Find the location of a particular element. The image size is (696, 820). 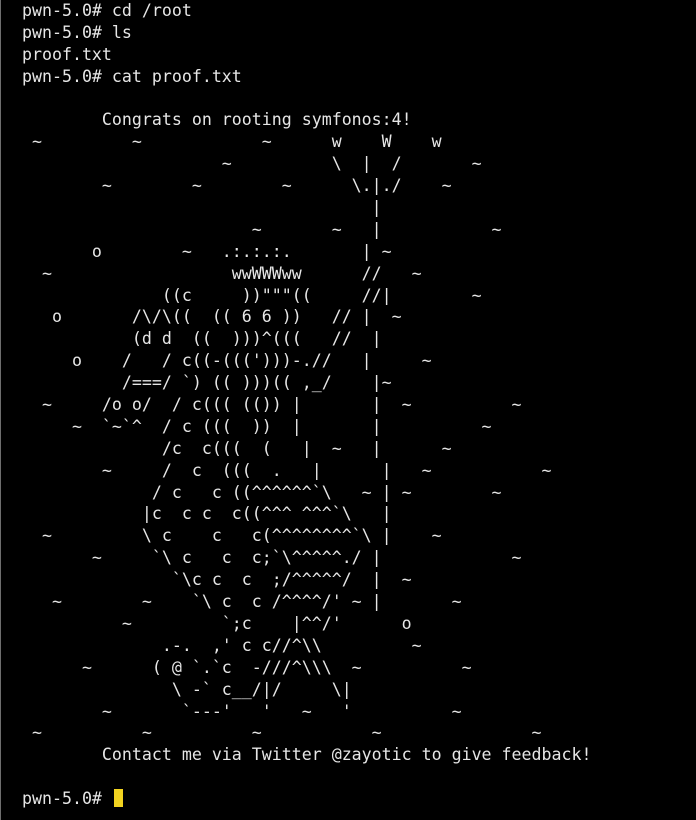

proof-title-line: Congrats on rooting symfonos:4! is located at coordinates (217, 120).